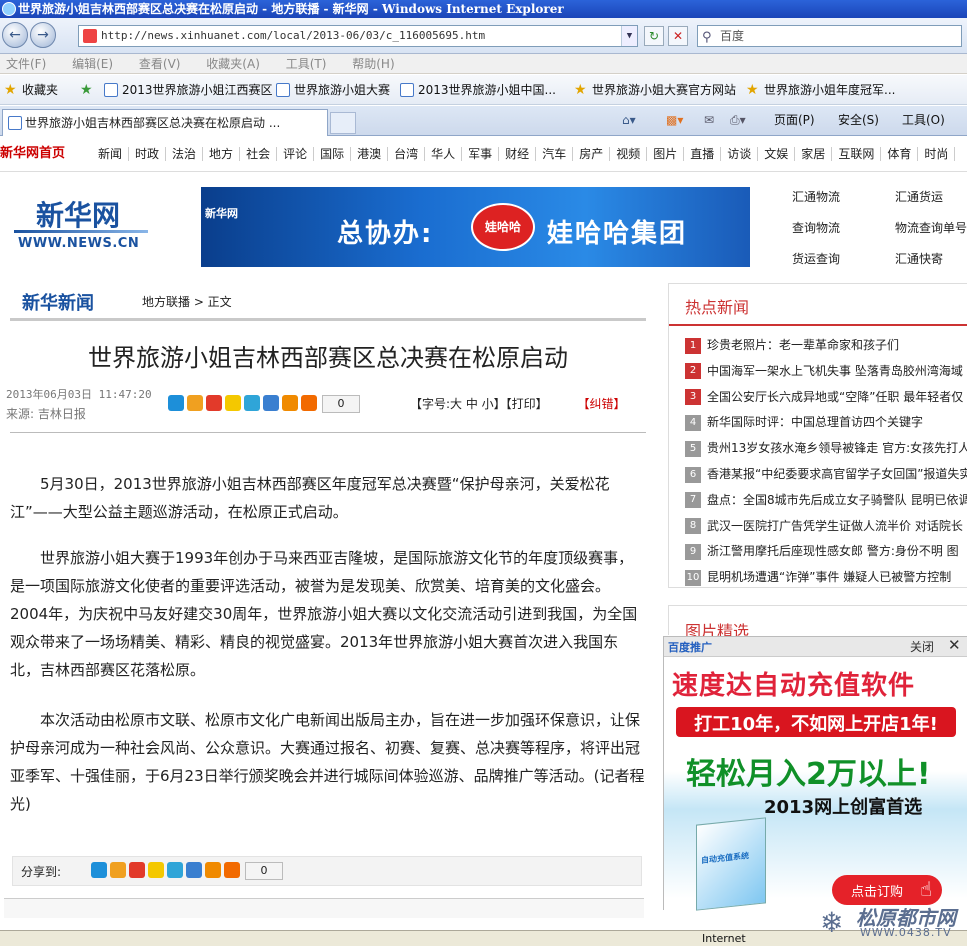 The image size is (967, 946). I want to click on site-nav-item: 访谈, so click(740, 154).